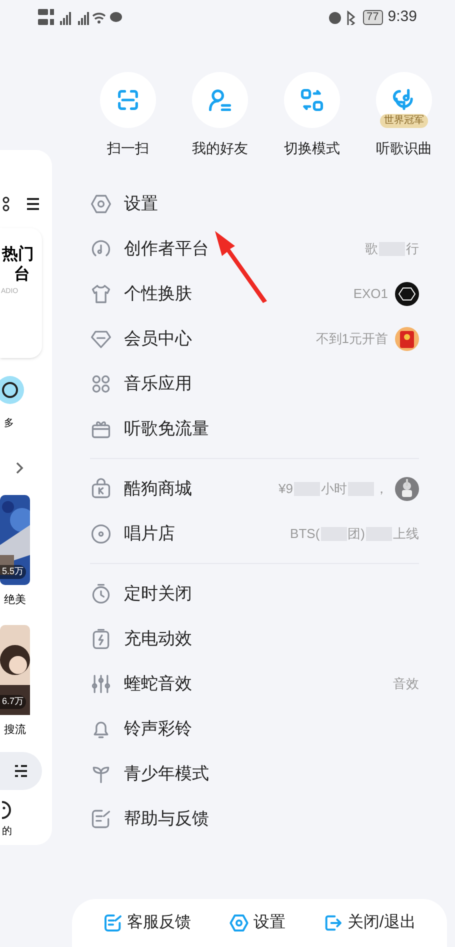 The width and height of the screenshot is (455, 947). What do you see at coordinates (7, 832) in the screenshot?
I see `mine-label: 的` at bounding box center [7, 832].